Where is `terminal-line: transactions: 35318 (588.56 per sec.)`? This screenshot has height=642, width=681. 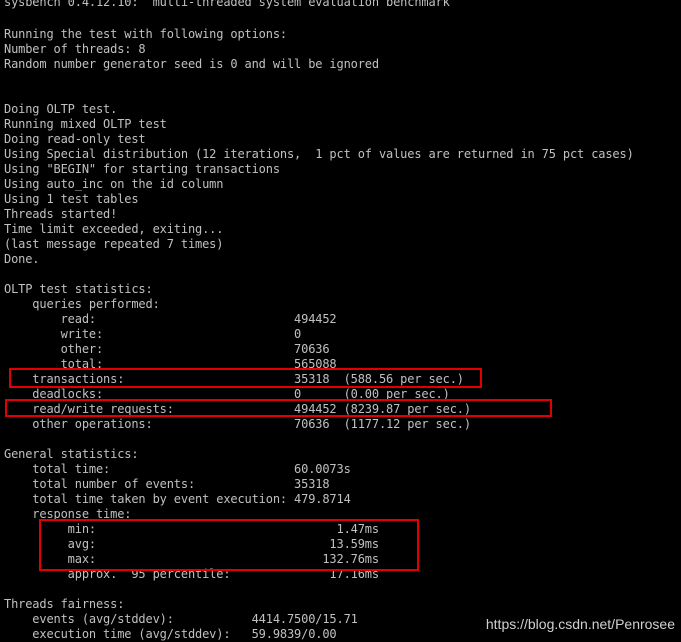 terminal-line: transactions: 35318 (588.56 per sec.) is located at coordinates (234, 379).